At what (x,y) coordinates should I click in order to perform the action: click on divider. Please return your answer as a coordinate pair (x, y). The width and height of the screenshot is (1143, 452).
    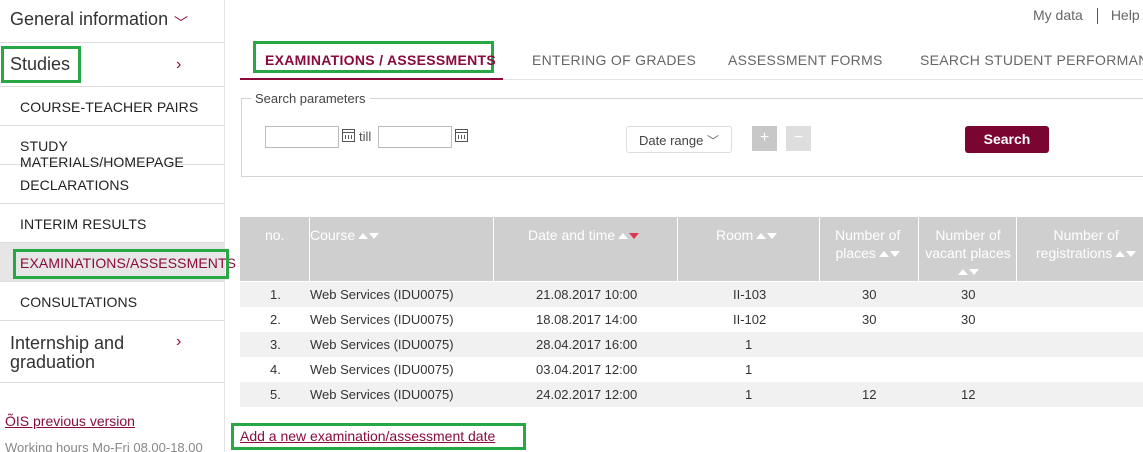
    Looking at the image, I should click on (1097, 16).